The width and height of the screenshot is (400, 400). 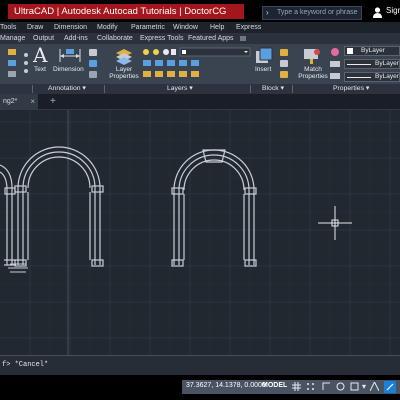 I want to click on property-type-icons, so click(x=335, y=63).